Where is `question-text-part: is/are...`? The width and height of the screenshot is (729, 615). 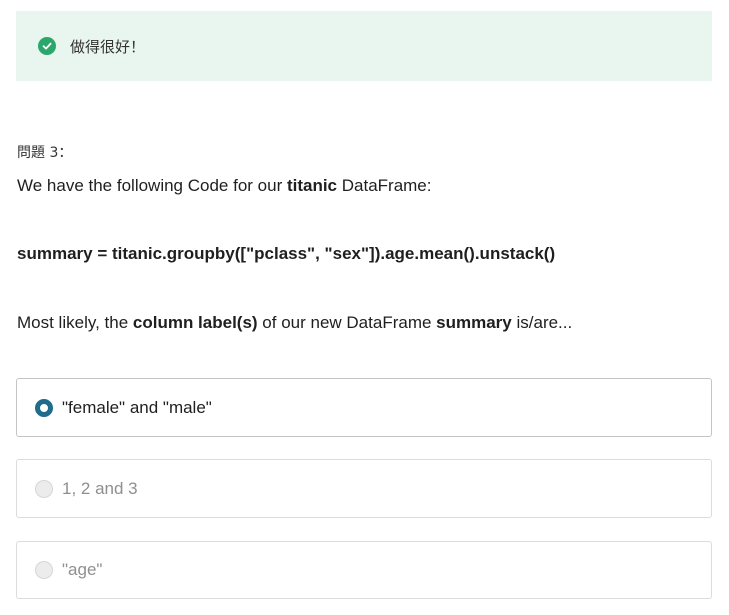 question-text-part: is/are... is located at coordinates (542, 322).